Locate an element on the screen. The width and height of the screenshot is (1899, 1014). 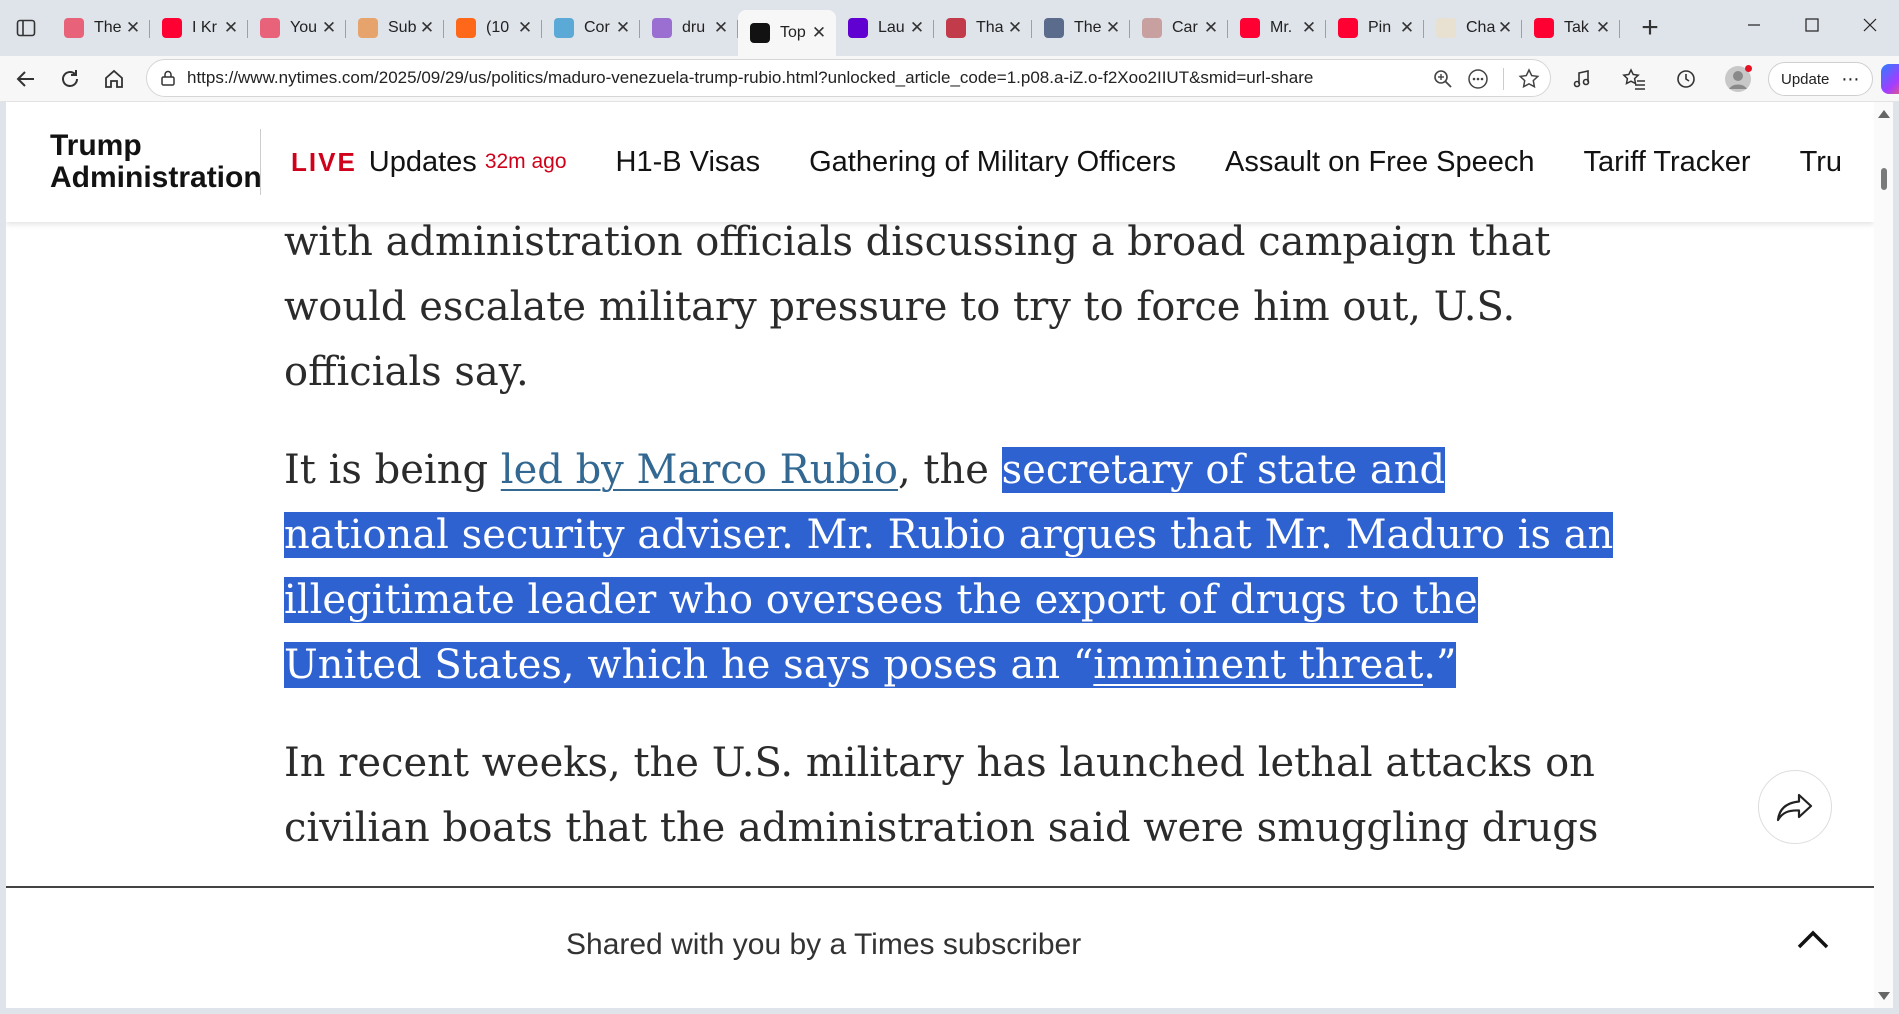
tab: Tha ✕ is located at coordinates (983, 28).